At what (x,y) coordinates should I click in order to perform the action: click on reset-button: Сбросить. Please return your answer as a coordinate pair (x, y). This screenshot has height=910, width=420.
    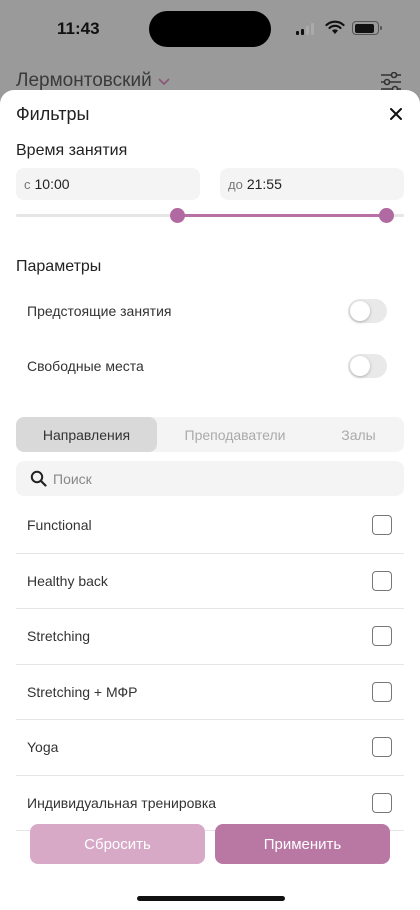
    Looking at the image, I should click on (117, 844).